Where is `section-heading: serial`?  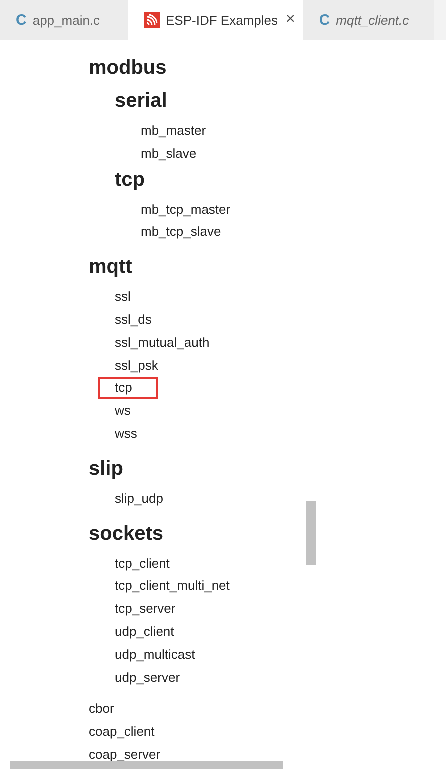 section-heading: serial is located at coordinates (141, 101).